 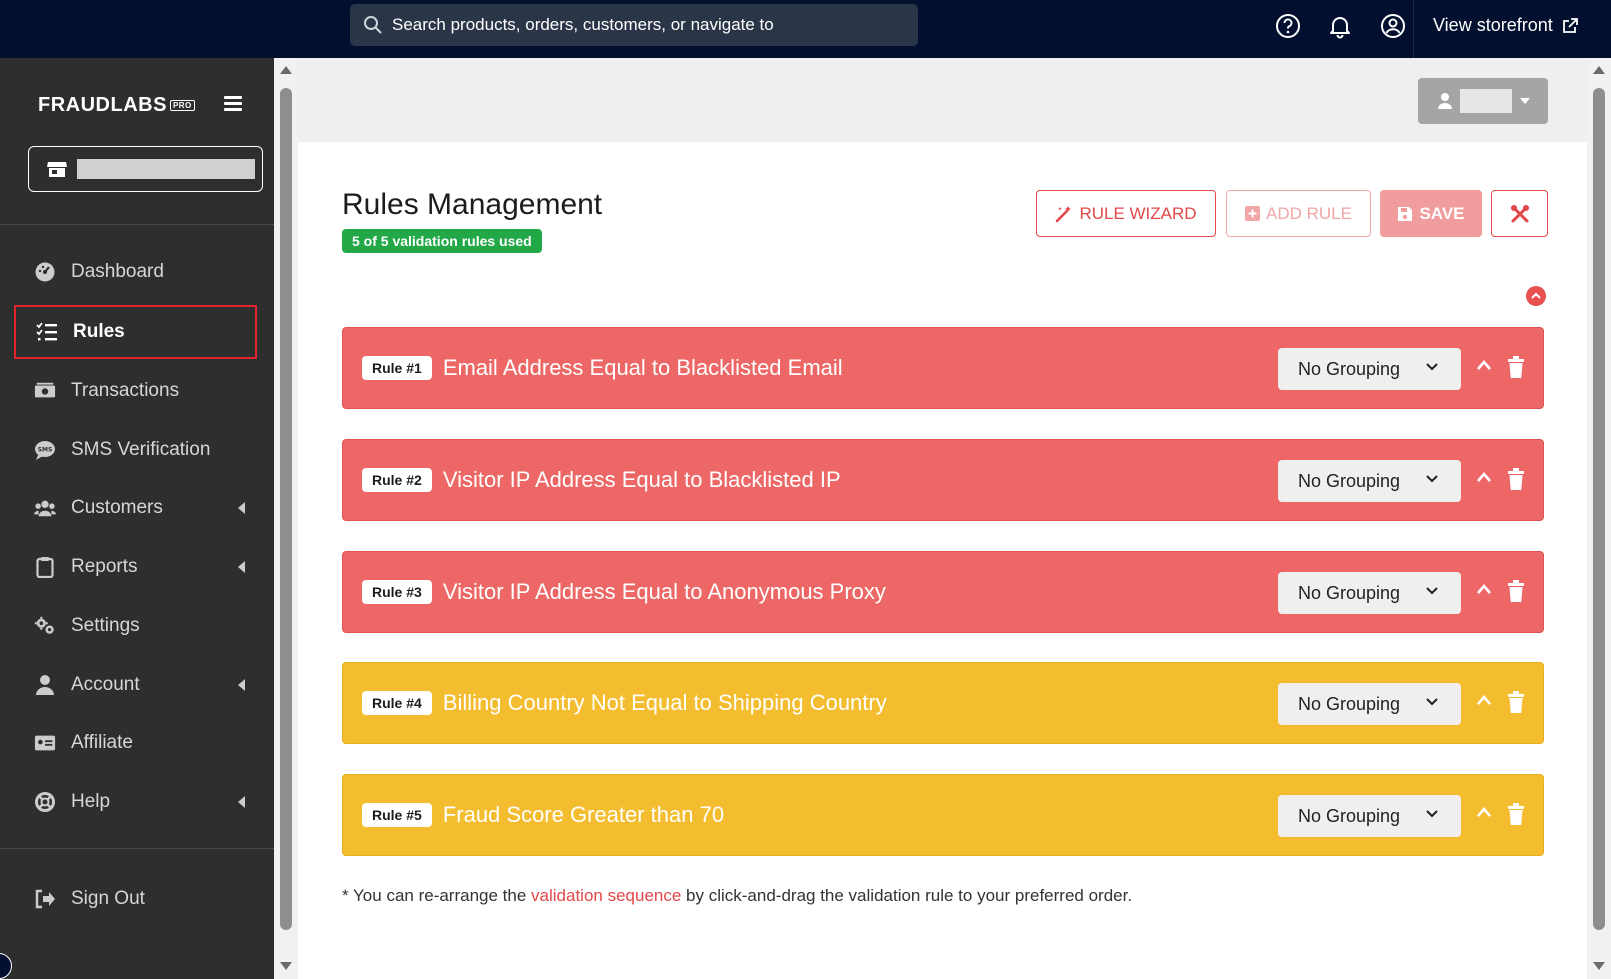 I want to click on sidebar-item-dashboard: Dashboard, so click(x=135, y=272).